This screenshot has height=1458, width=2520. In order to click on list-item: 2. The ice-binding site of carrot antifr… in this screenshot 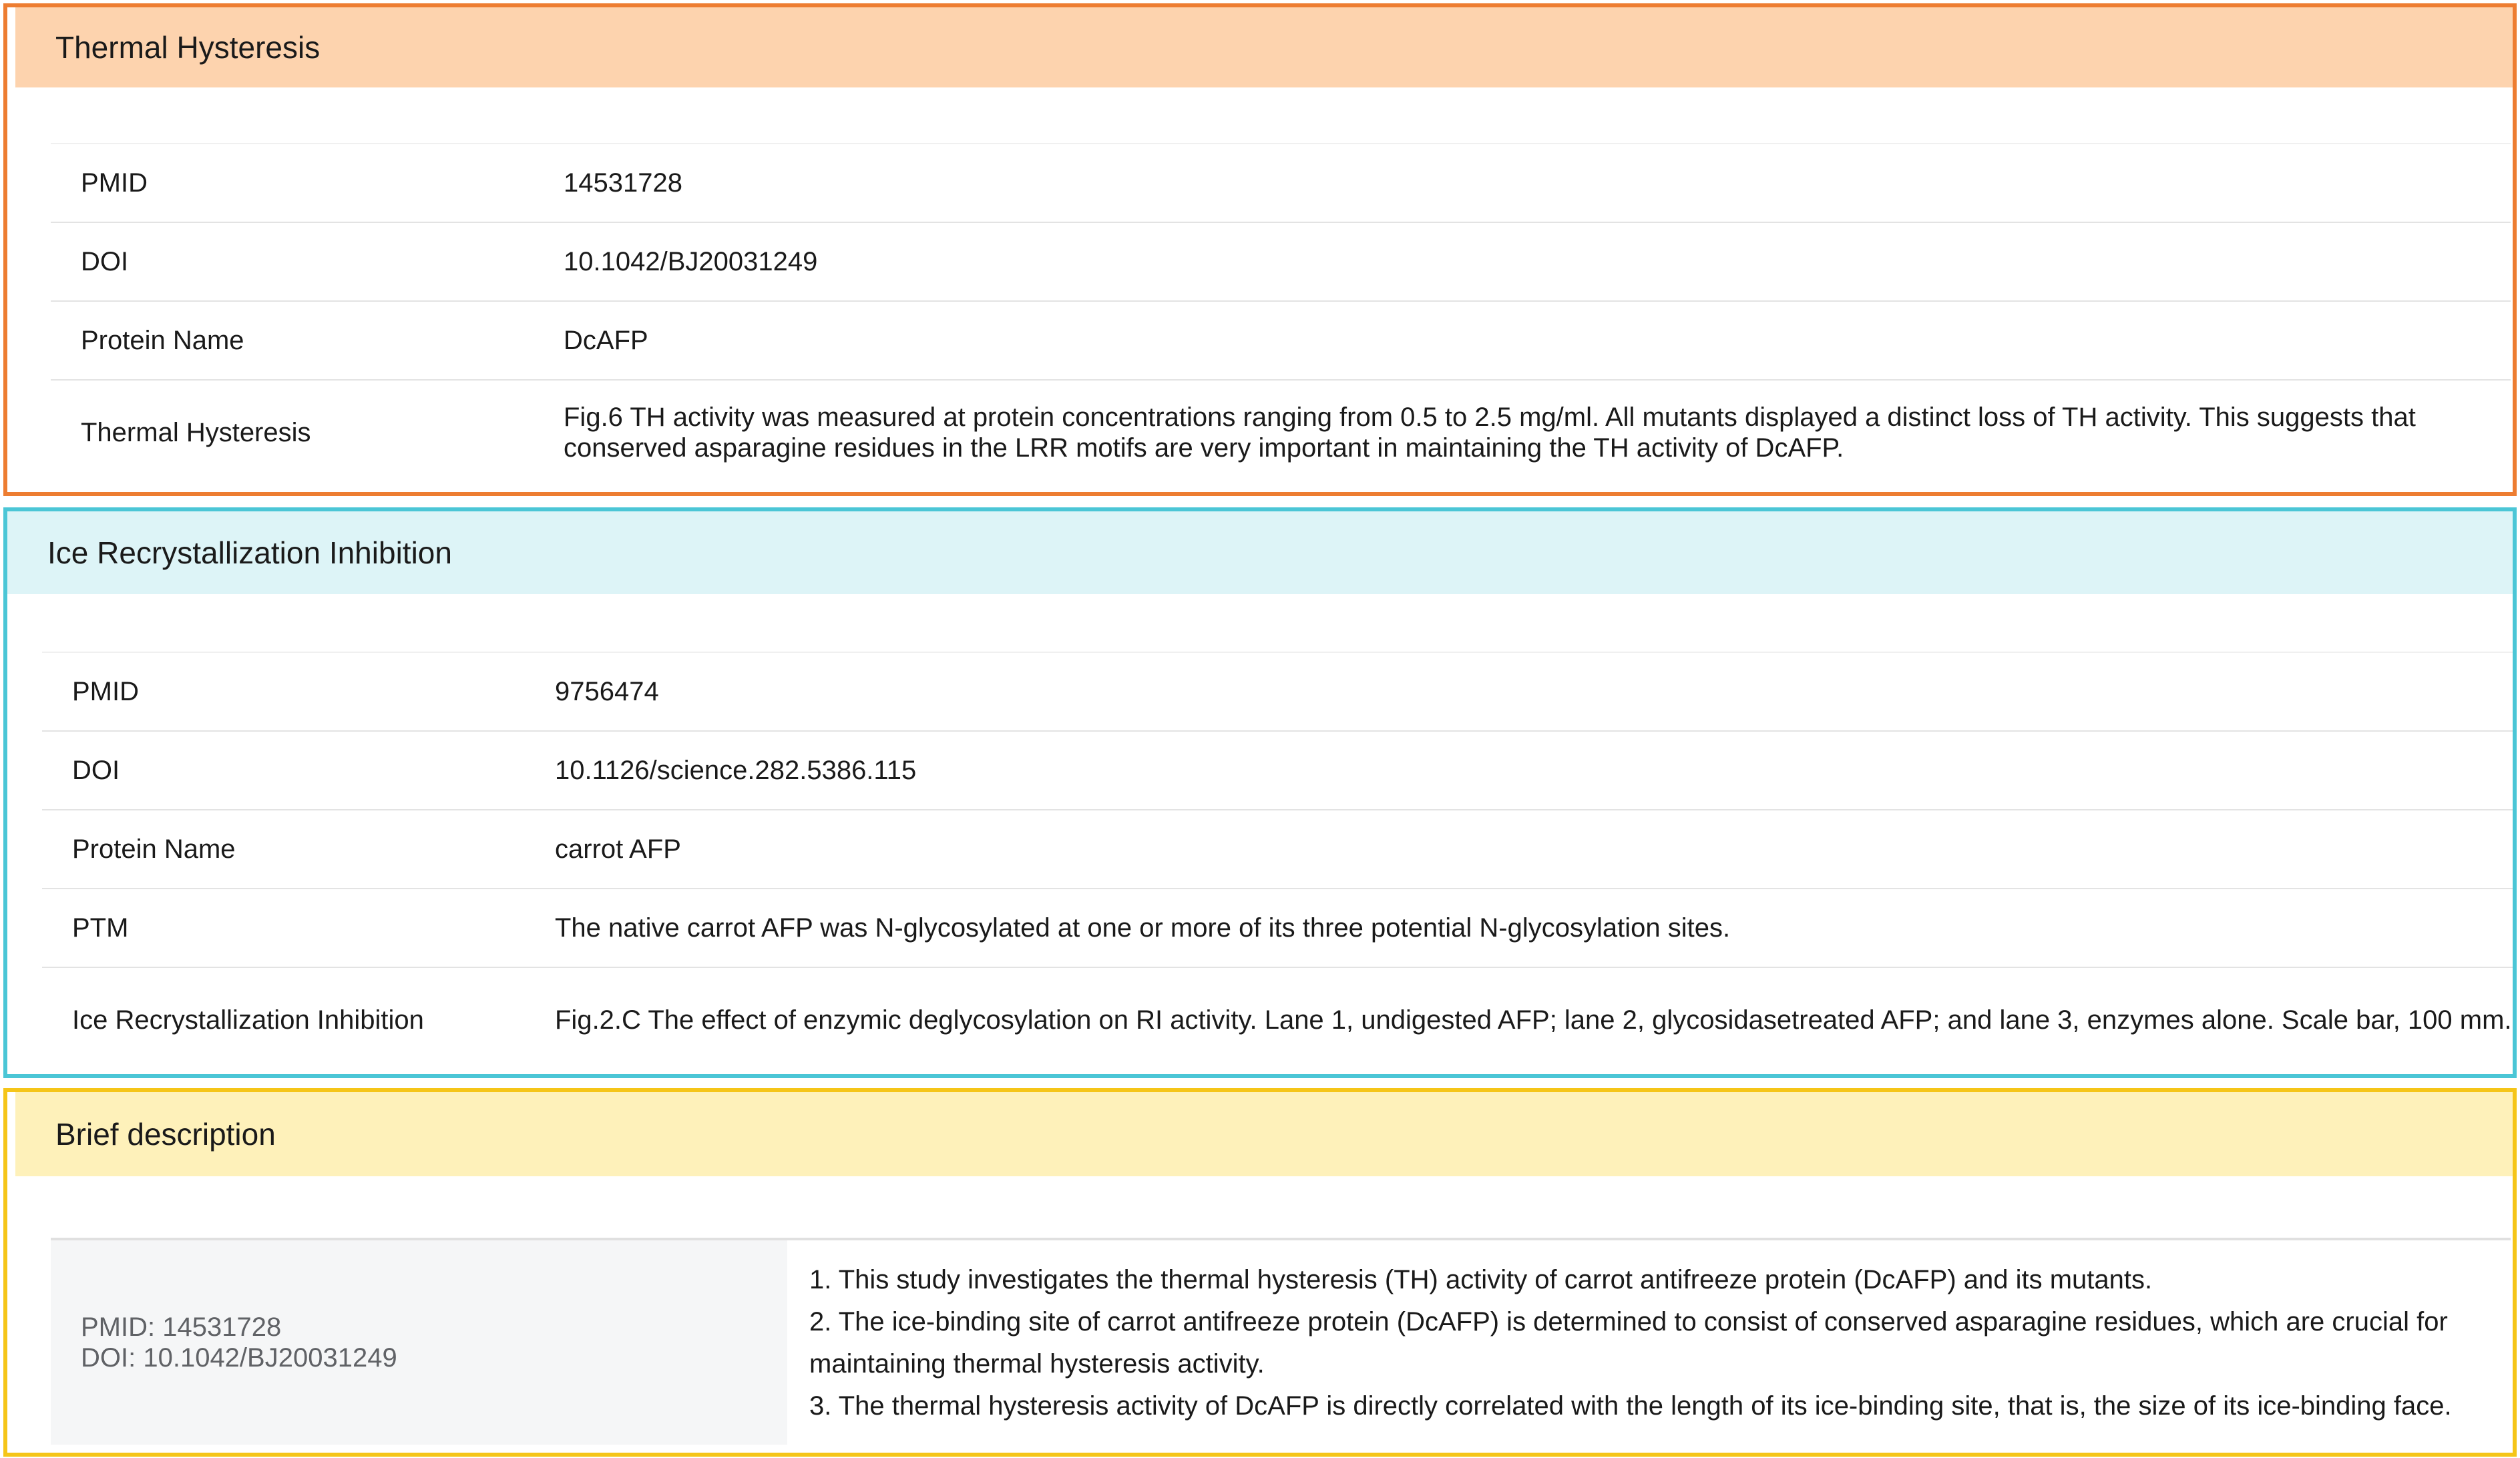, I will do `click(1628, 1343)`.